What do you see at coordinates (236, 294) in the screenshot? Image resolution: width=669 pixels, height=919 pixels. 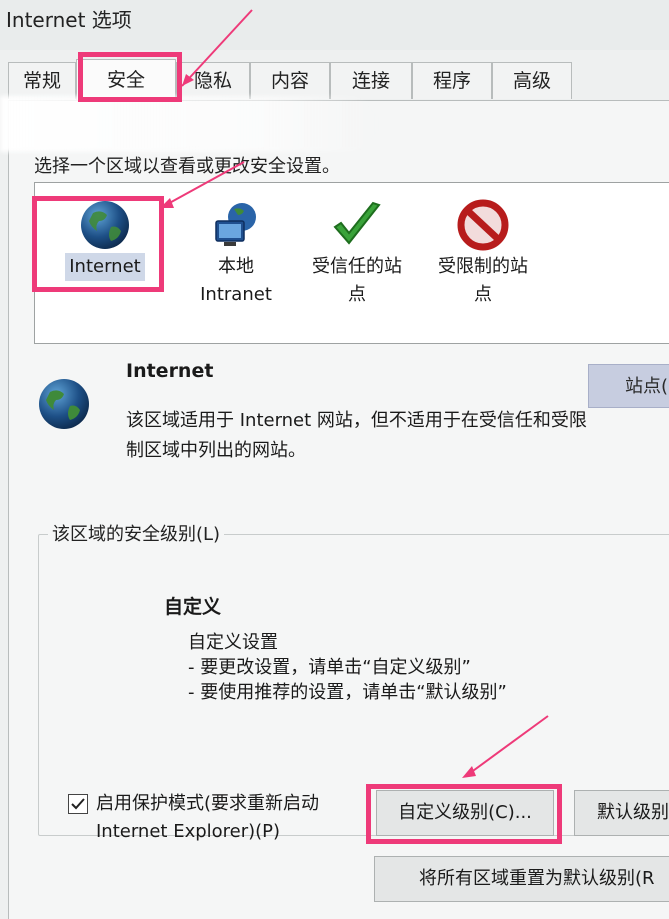 I see `zone-local-intranet-label-2: Intranet` at bounding box center [236, 294].